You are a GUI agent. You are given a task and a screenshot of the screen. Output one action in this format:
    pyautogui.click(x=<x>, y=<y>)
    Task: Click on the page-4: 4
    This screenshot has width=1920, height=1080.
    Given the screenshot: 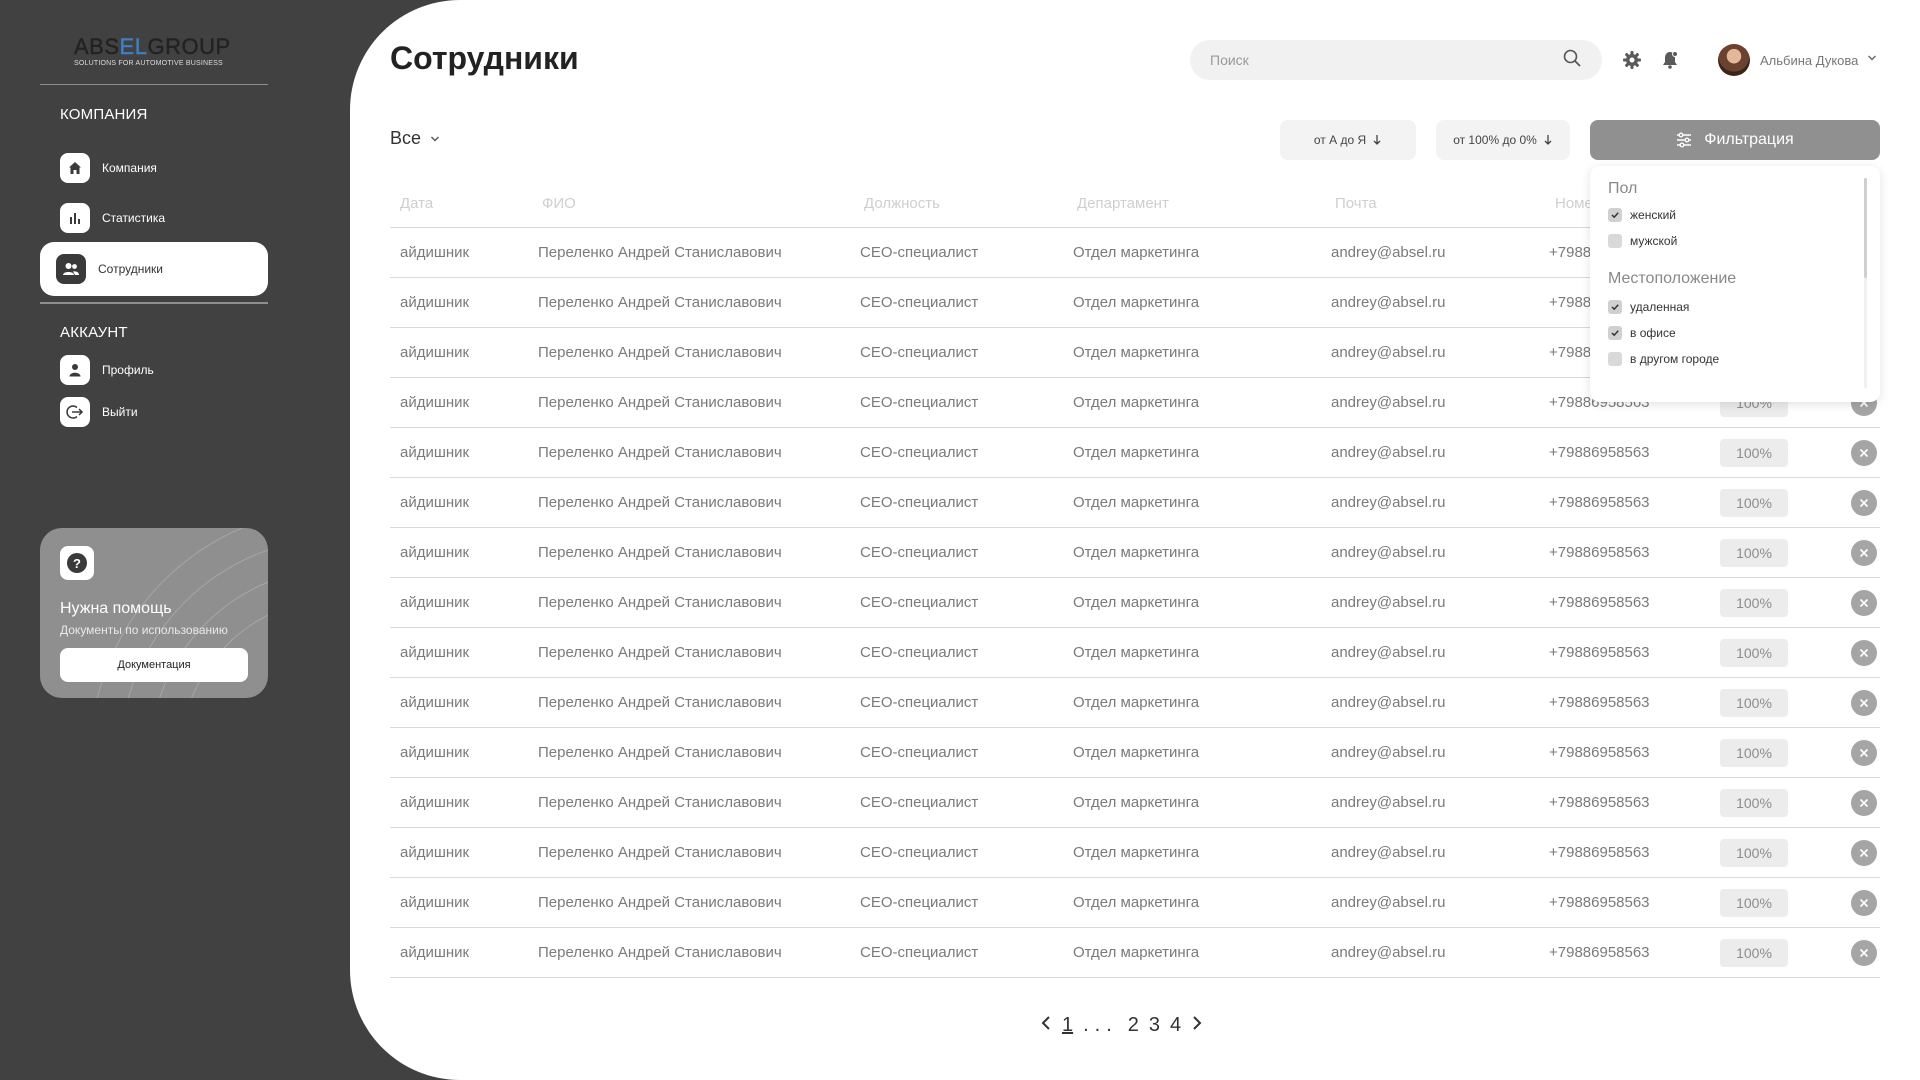 What is the action you would take?
    pyautogui.click(x=1175, y=1025)
    